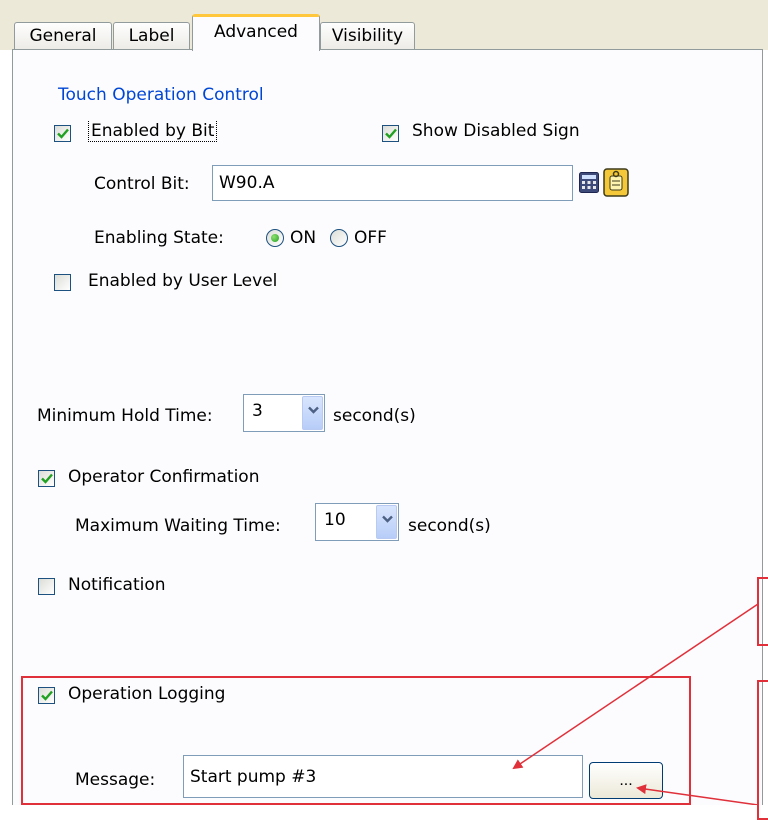  I want to click on annotation-callout-top, so click(762, 611).